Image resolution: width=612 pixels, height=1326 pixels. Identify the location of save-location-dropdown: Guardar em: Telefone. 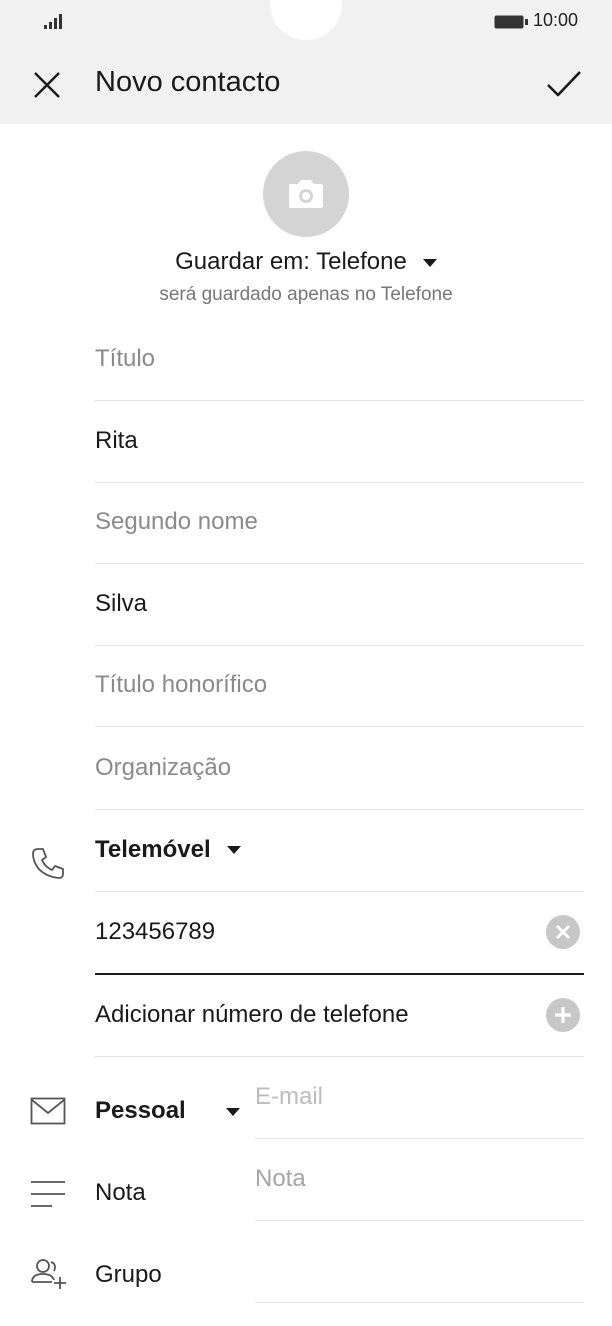
(306, 262).